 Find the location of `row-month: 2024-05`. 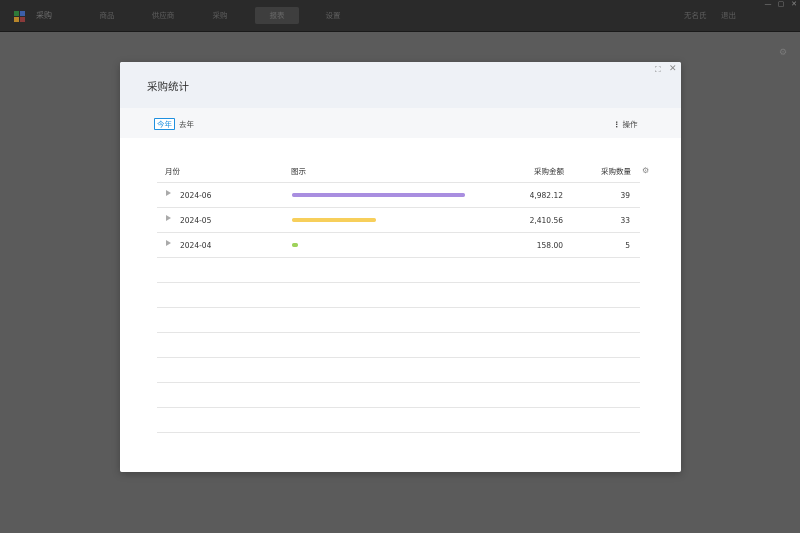

row-month: 2024-05 is located at coordinates (196, 220).